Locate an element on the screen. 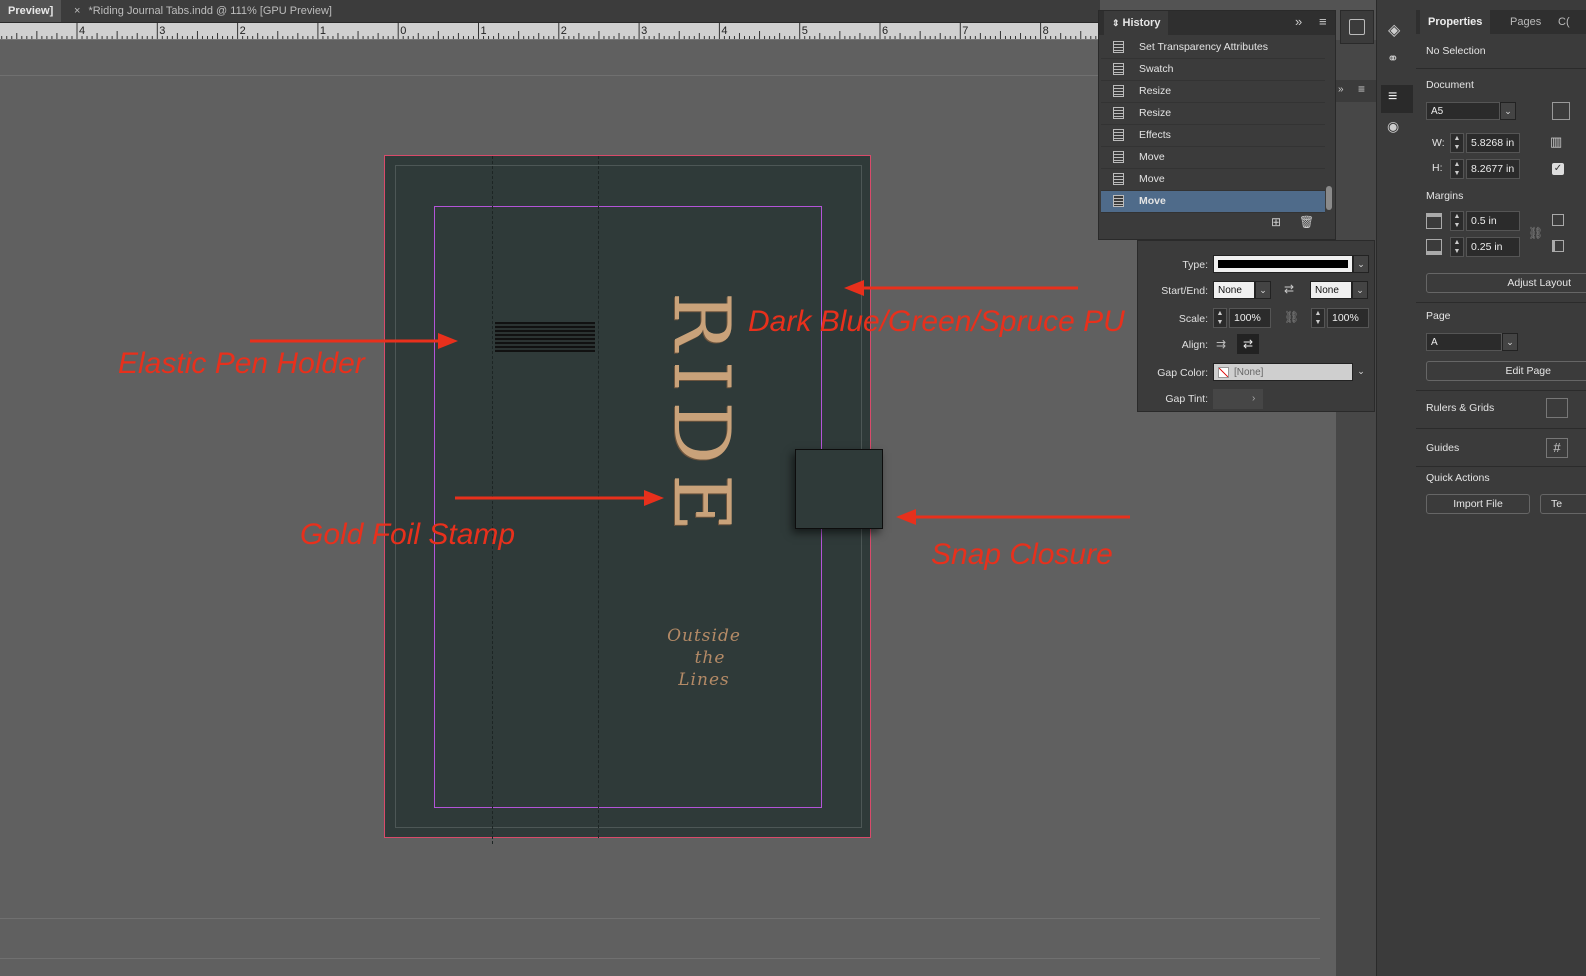  annotation-pen-holder: Elastic Pen Holder is located at coordinates (241, 363).